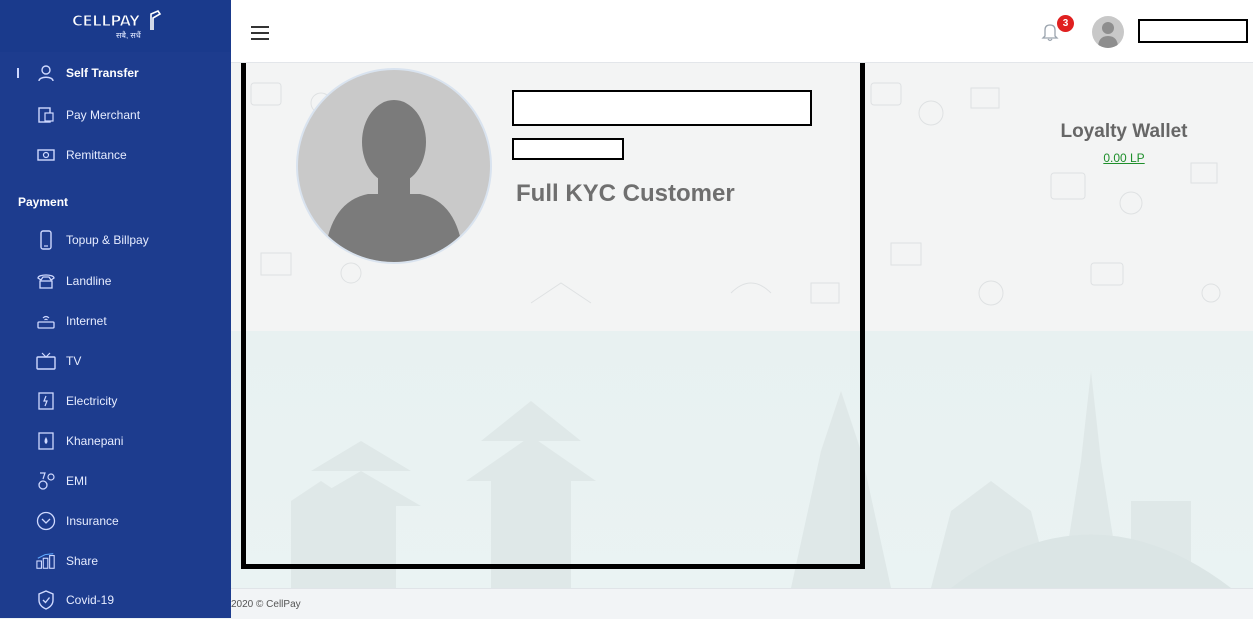 The width and height of the screenshot is (1253, 619). Describe the element at coordinates (662, 108) in the screenshot. I see `customer-name-redacted` at that location.